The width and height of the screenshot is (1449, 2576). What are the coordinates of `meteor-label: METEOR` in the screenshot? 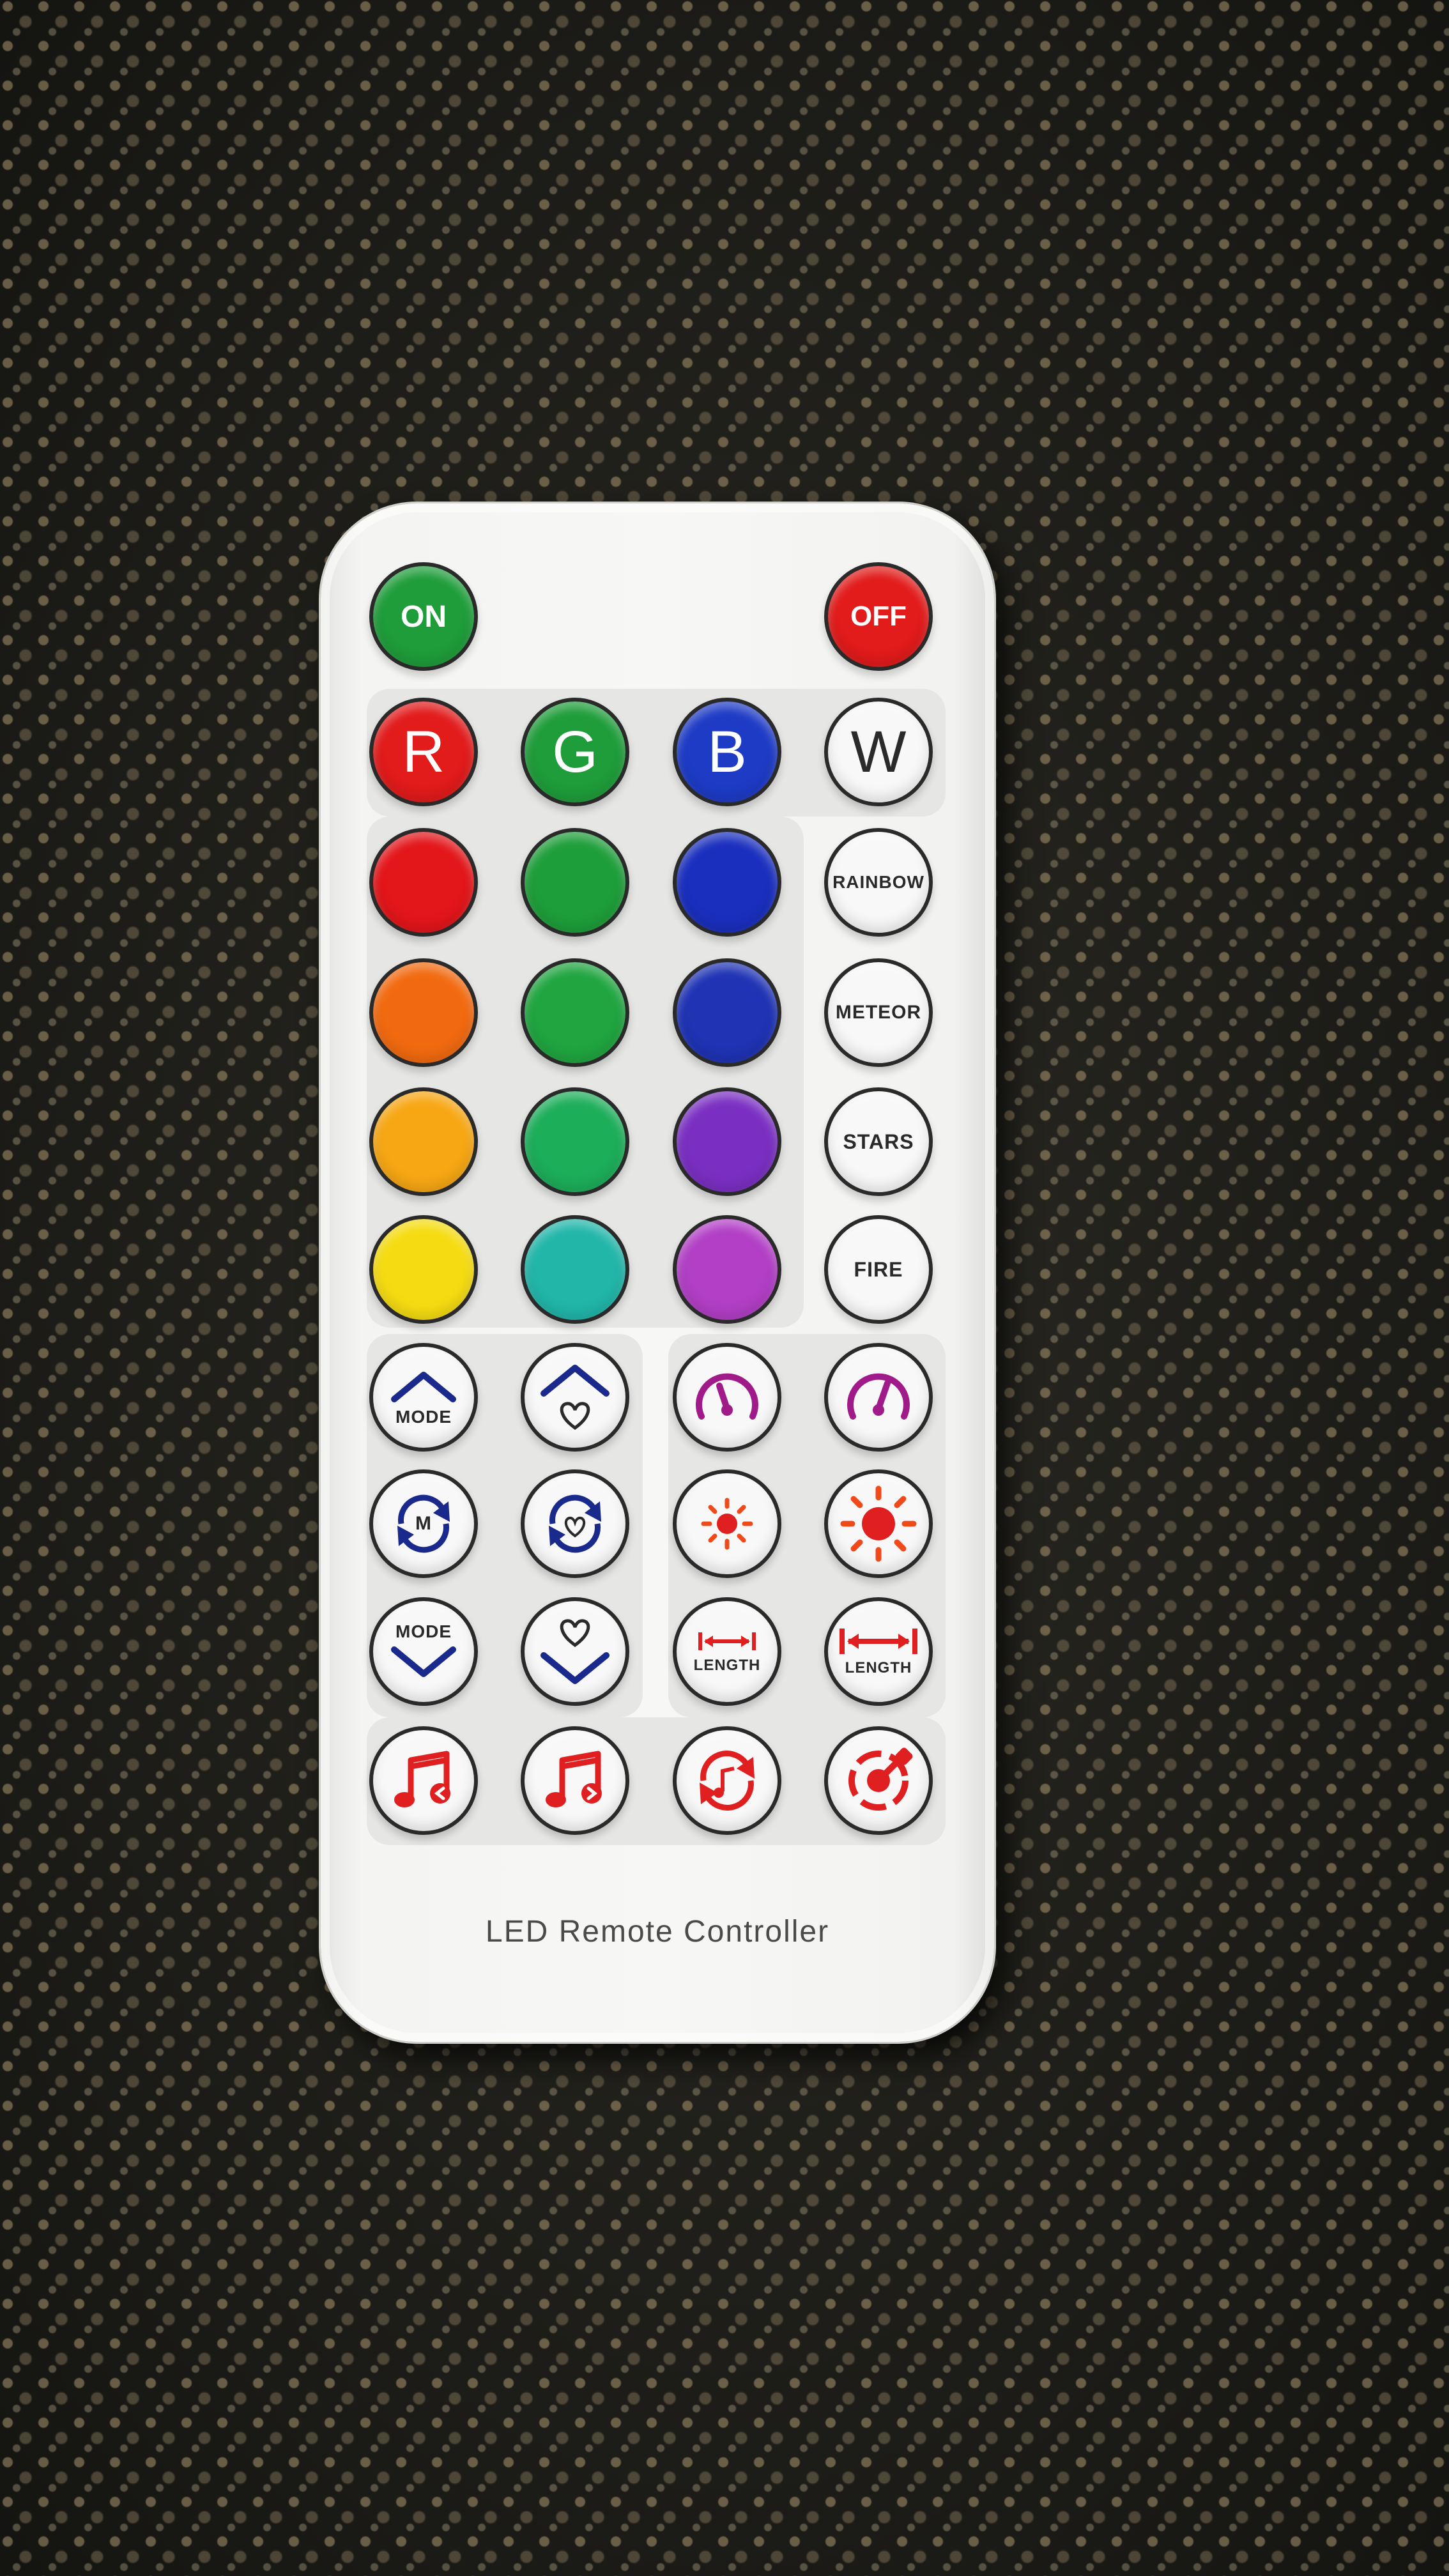 It's located at (878, 1012).